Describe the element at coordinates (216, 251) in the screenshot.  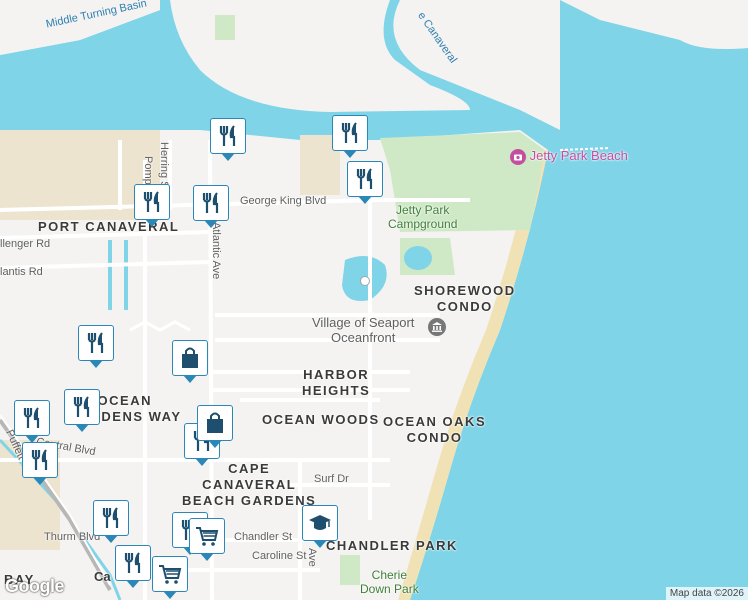
I see `street-label-atlantic: Atlantic Ave` at that location.